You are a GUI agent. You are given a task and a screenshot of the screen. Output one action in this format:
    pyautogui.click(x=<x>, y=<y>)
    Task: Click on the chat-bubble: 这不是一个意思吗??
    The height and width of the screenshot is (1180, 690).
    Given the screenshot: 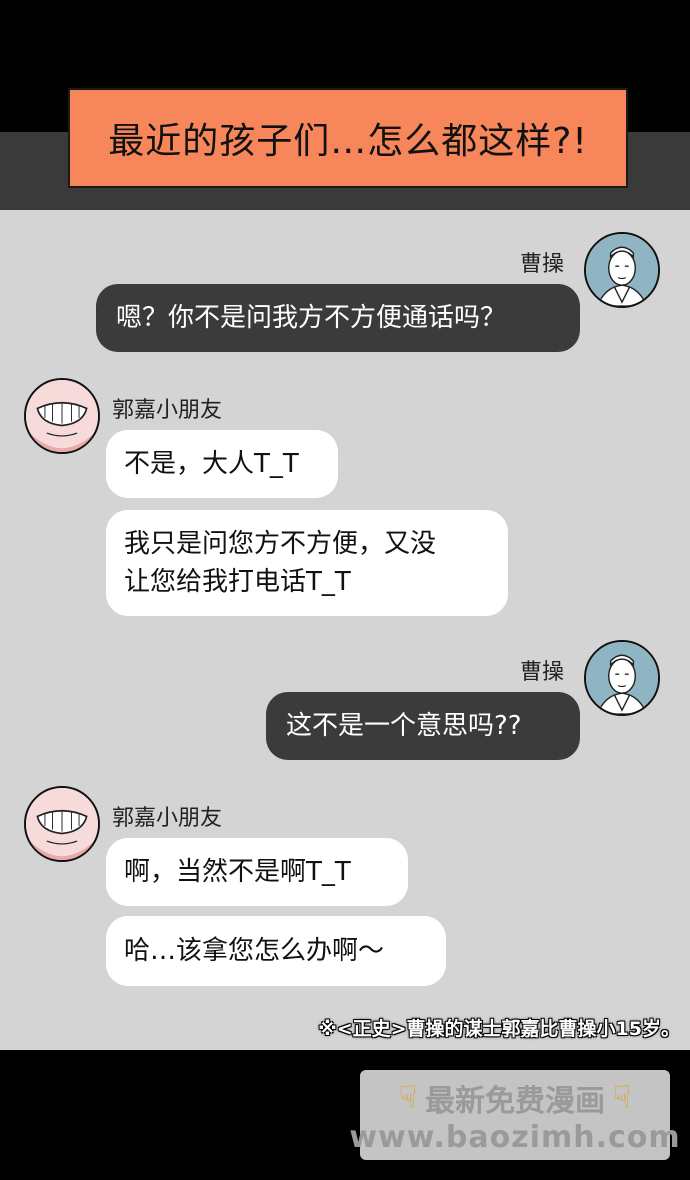 What is the action you would take?
    pyautogui.click(x=423, y=726)
    